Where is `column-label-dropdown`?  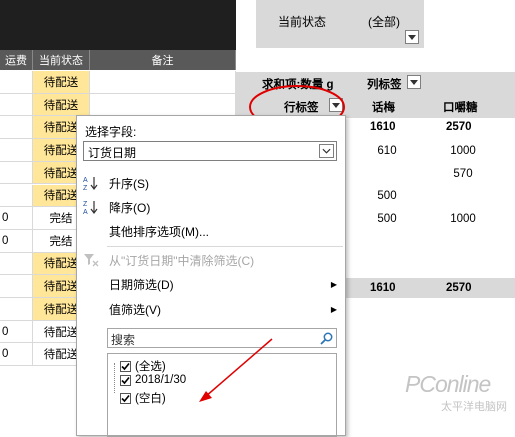 column-label-dropdown is located at coordinates (414, 82).